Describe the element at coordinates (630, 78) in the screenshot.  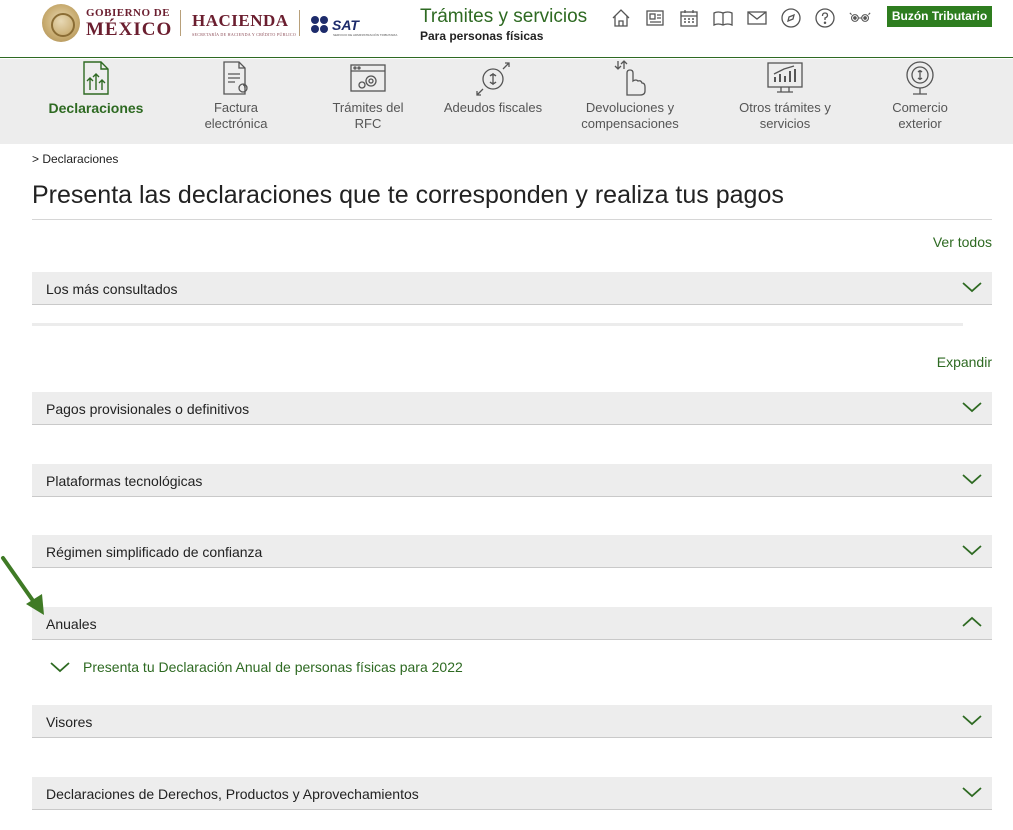
I see `devoluciones-icon` at that location.